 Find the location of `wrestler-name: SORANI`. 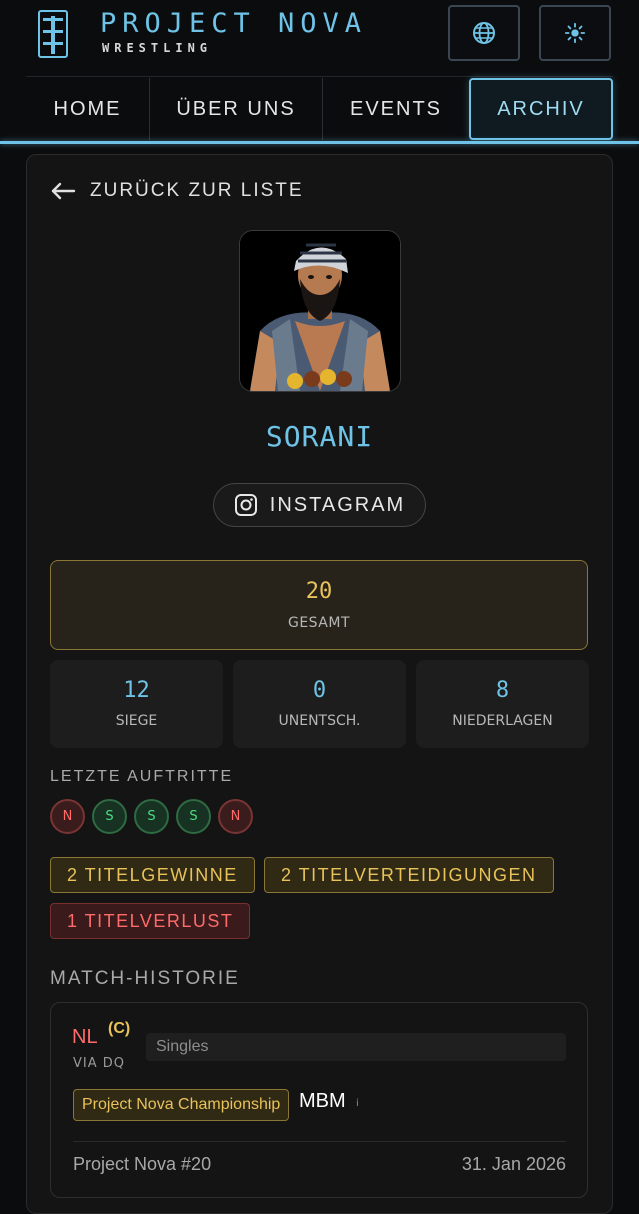

wrestler-name: SORANI is located at coordinates (319, 436).